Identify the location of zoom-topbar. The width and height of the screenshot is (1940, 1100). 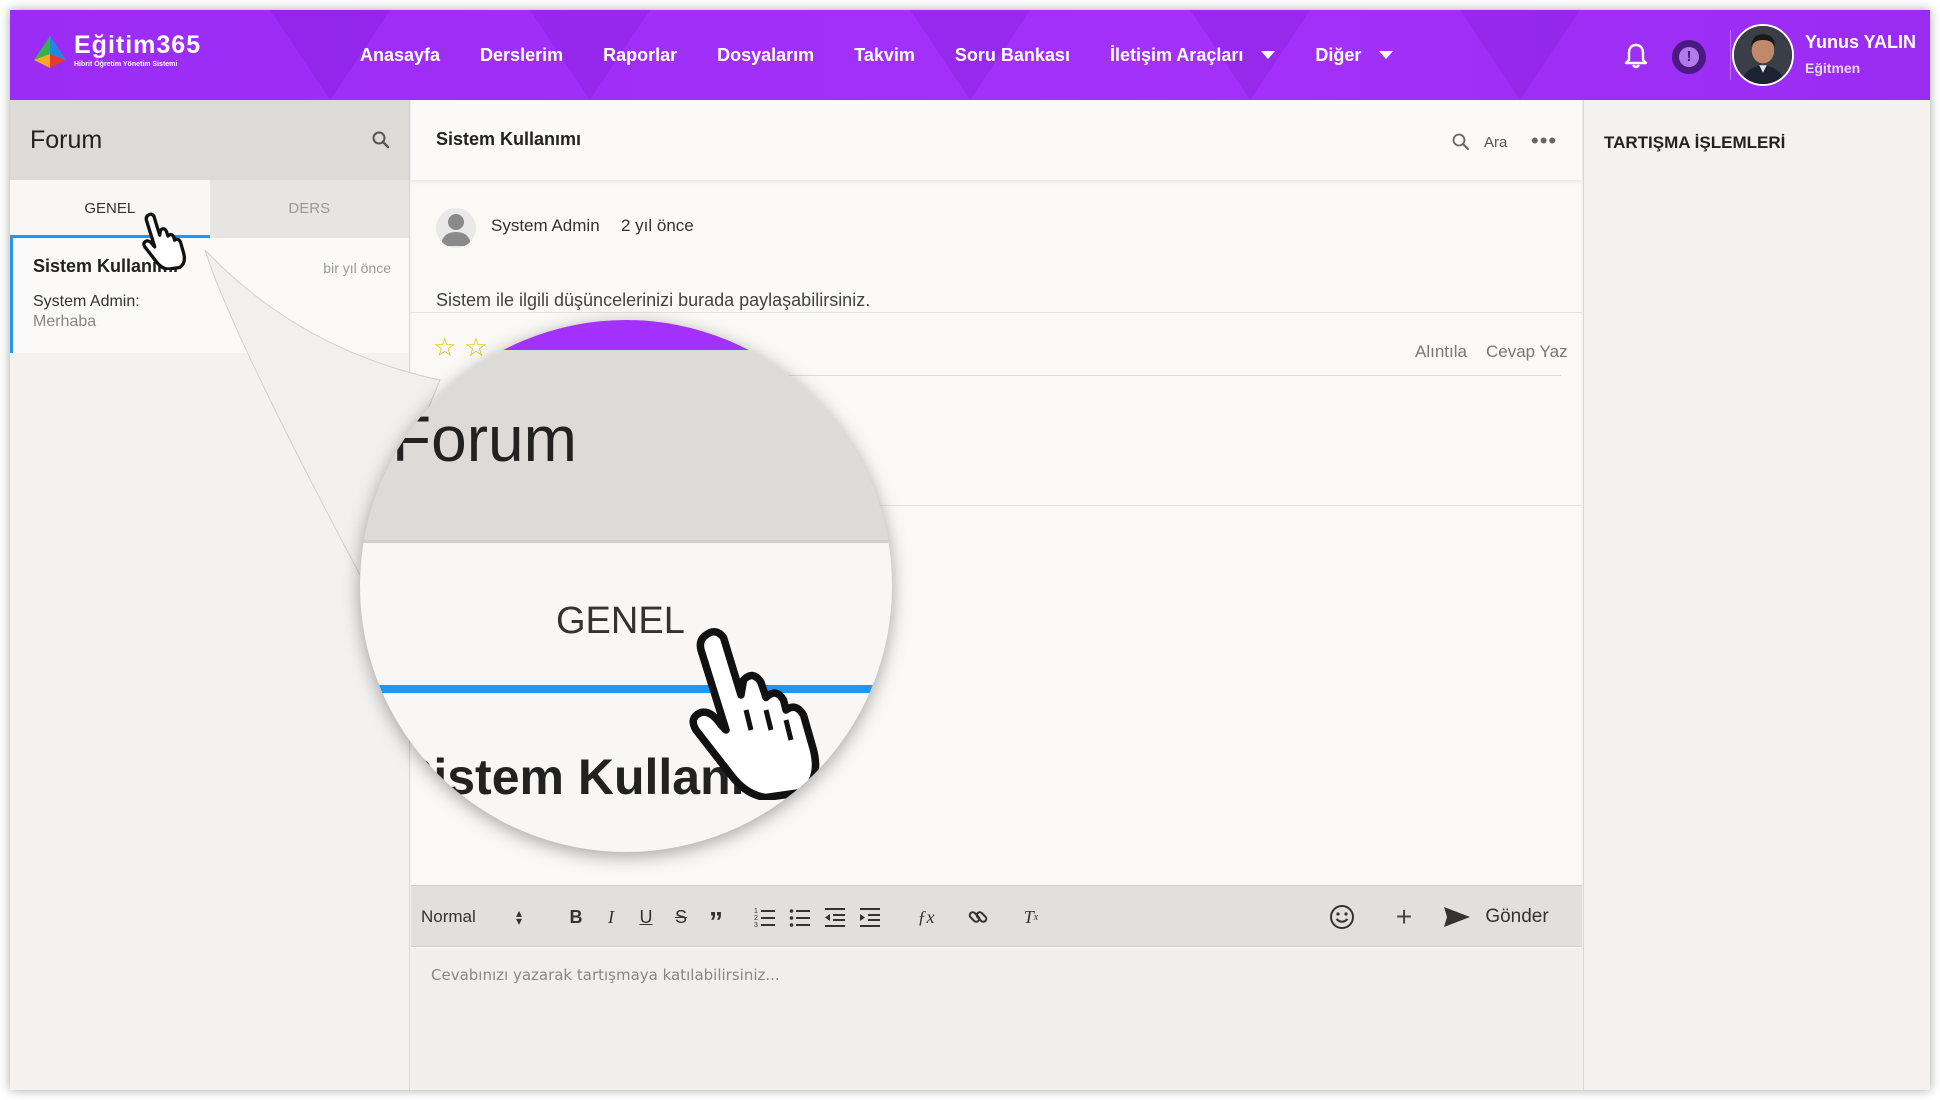
(626, 335).